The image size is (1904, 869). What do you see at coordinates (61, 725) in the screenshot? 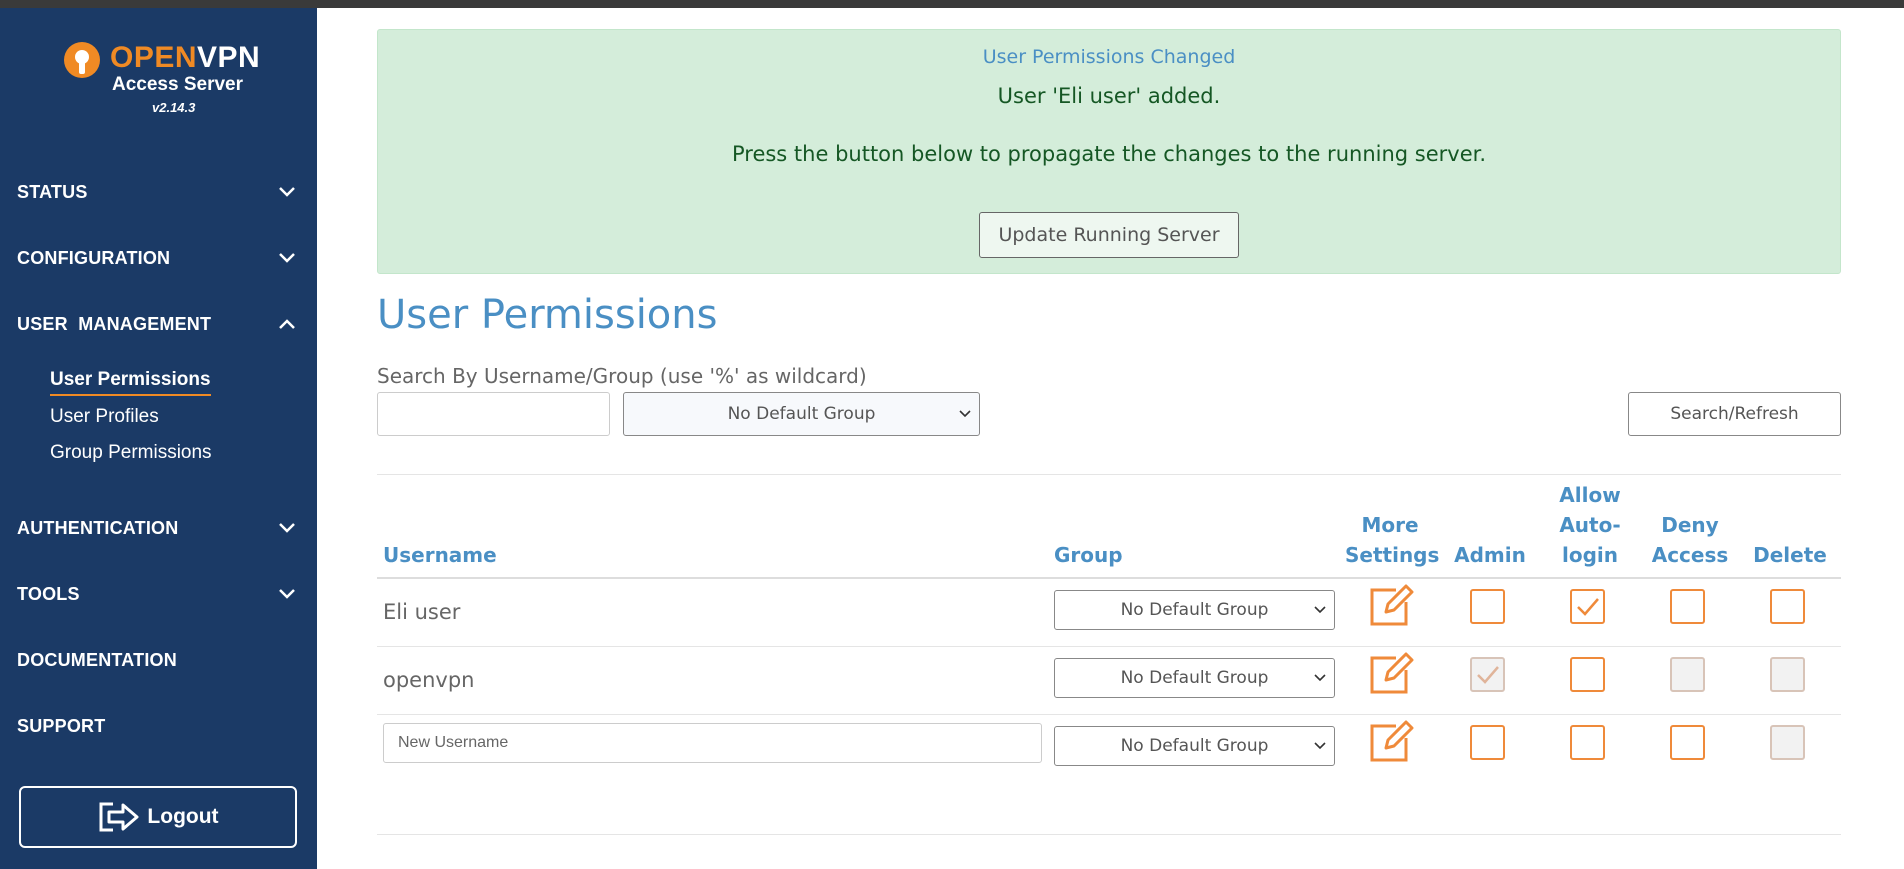
I see `nav-label: SUPPORT` at bounding box center [61, 725].